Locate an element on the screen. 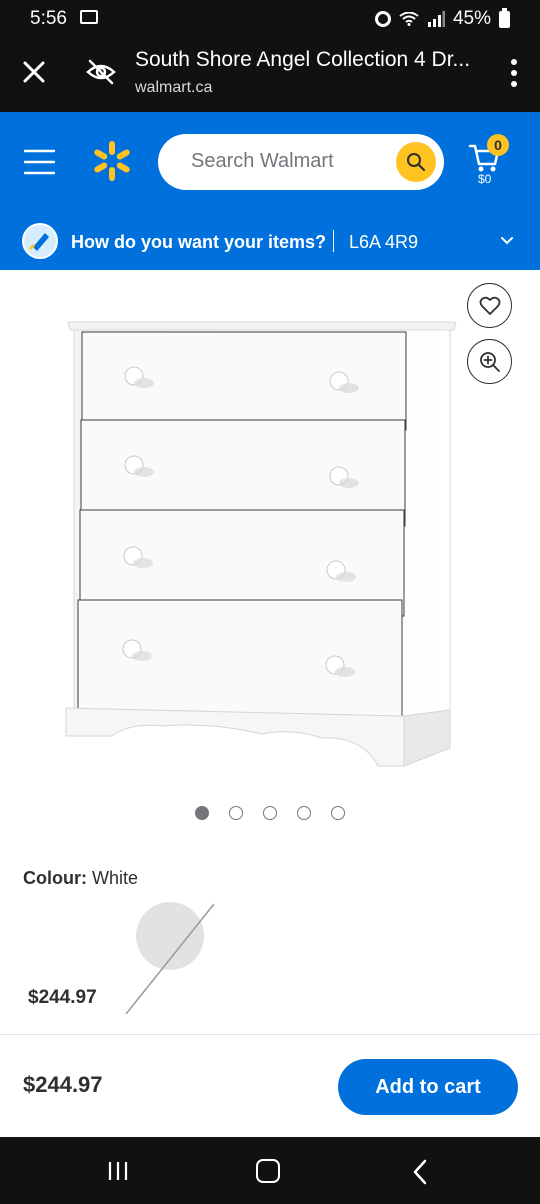 The image size is (540, 1204). home-icon is located at coordinates (268, 1171).